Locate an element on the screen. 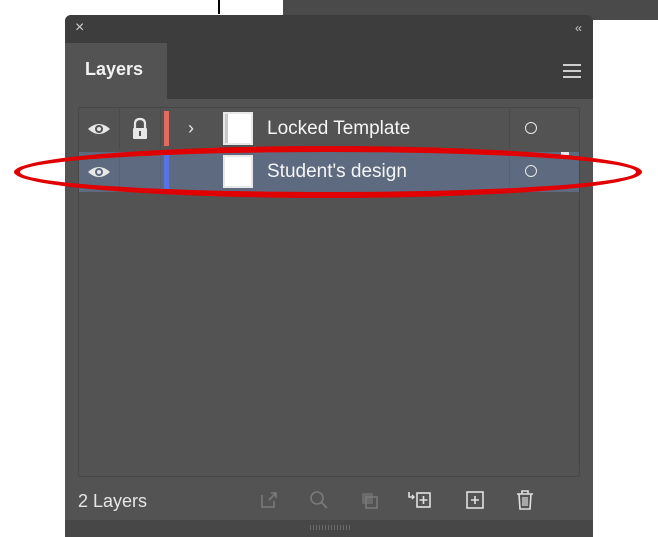 The height and width of the screenshot is (537, 658). lock-icon is located at coordinates (140, 128).